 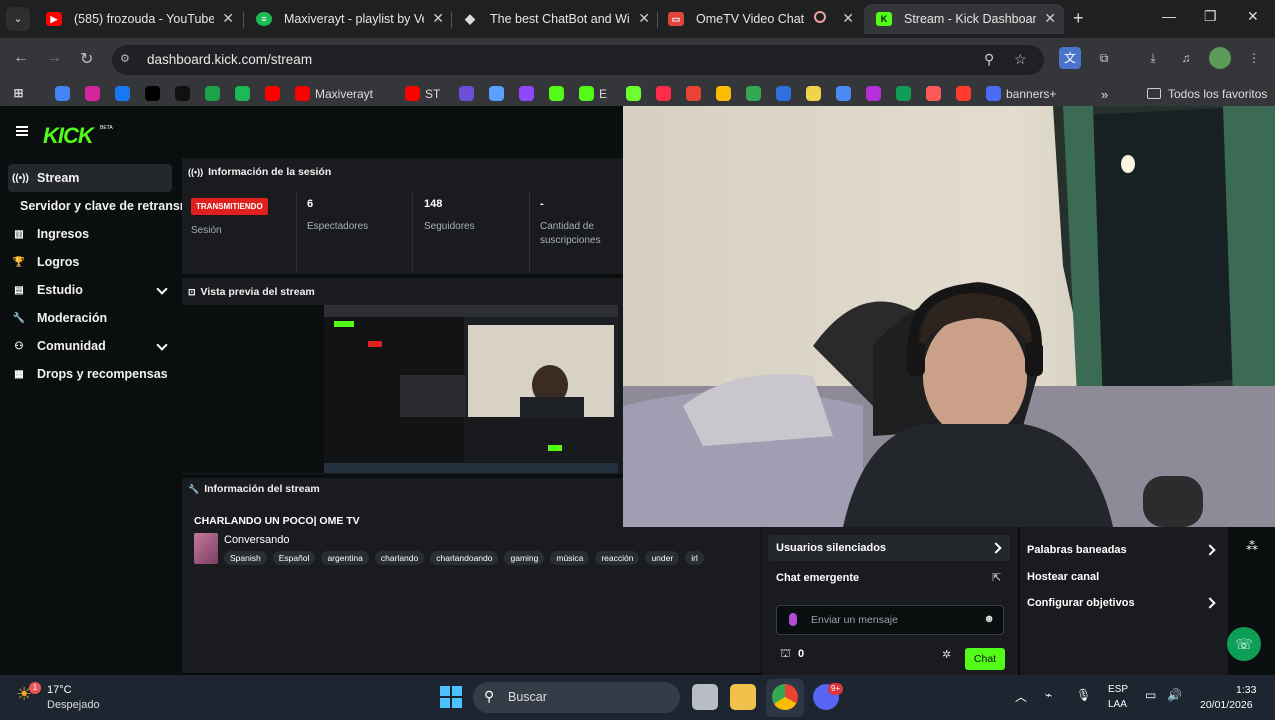 I want to click on banned-words-item: Palabras baneadas, so click(x=1077, y=550).